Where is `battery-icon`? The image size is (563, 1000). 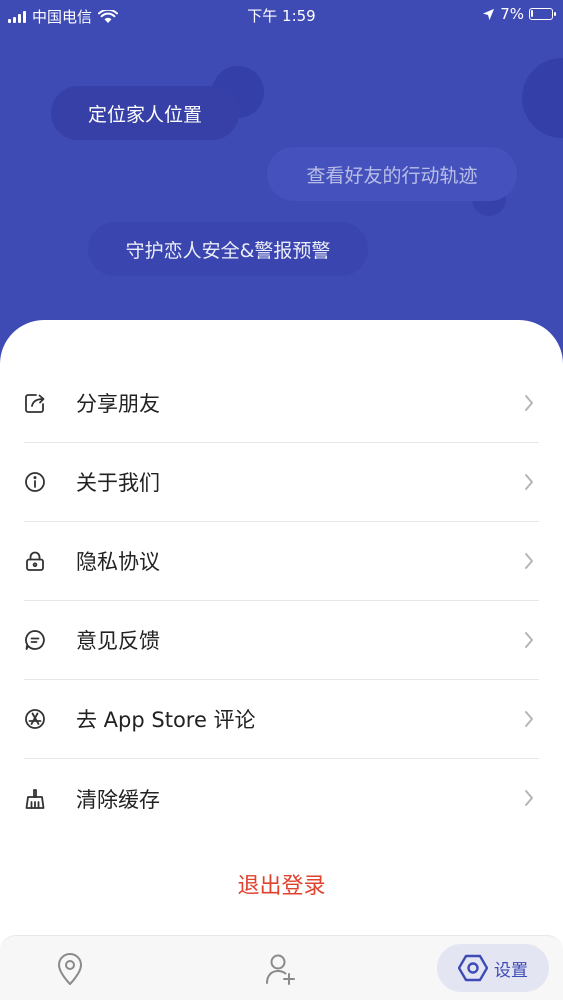 battery-icon is located at coordinates (542, 14).